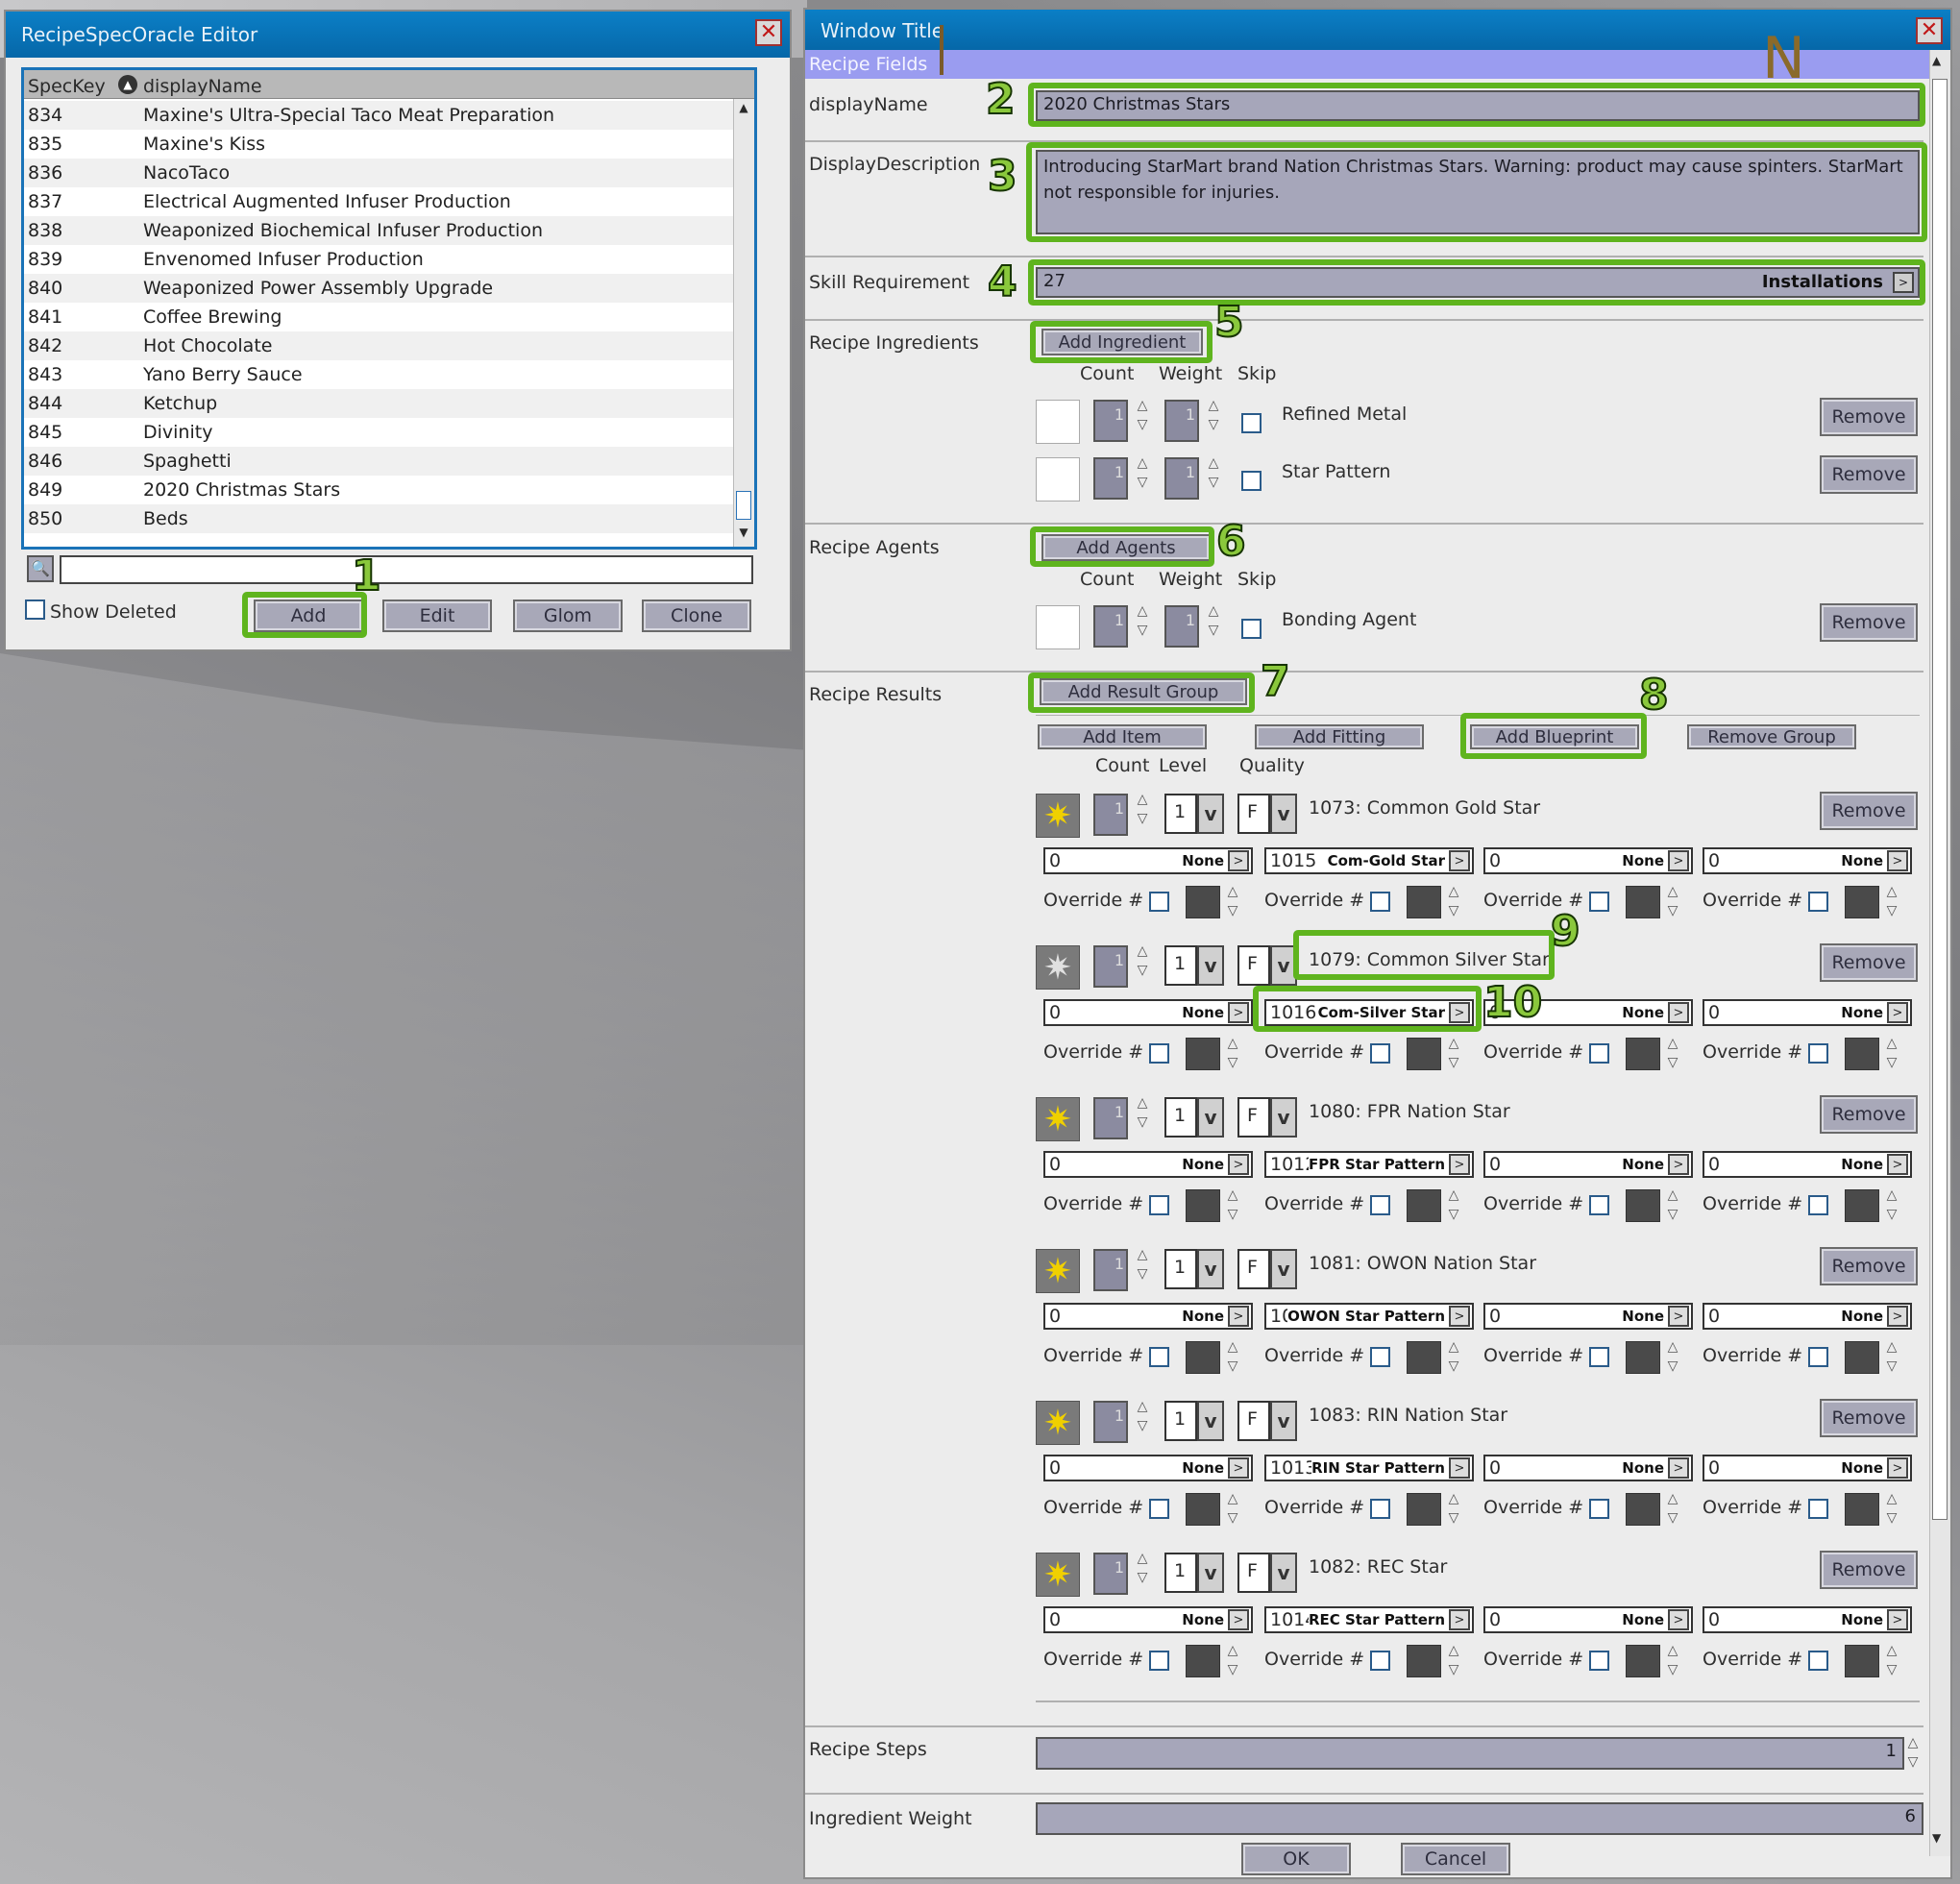  Describe the element at coordinates (1111, 1270) in the screenshot. I see `result-count-input: 1` at that location.